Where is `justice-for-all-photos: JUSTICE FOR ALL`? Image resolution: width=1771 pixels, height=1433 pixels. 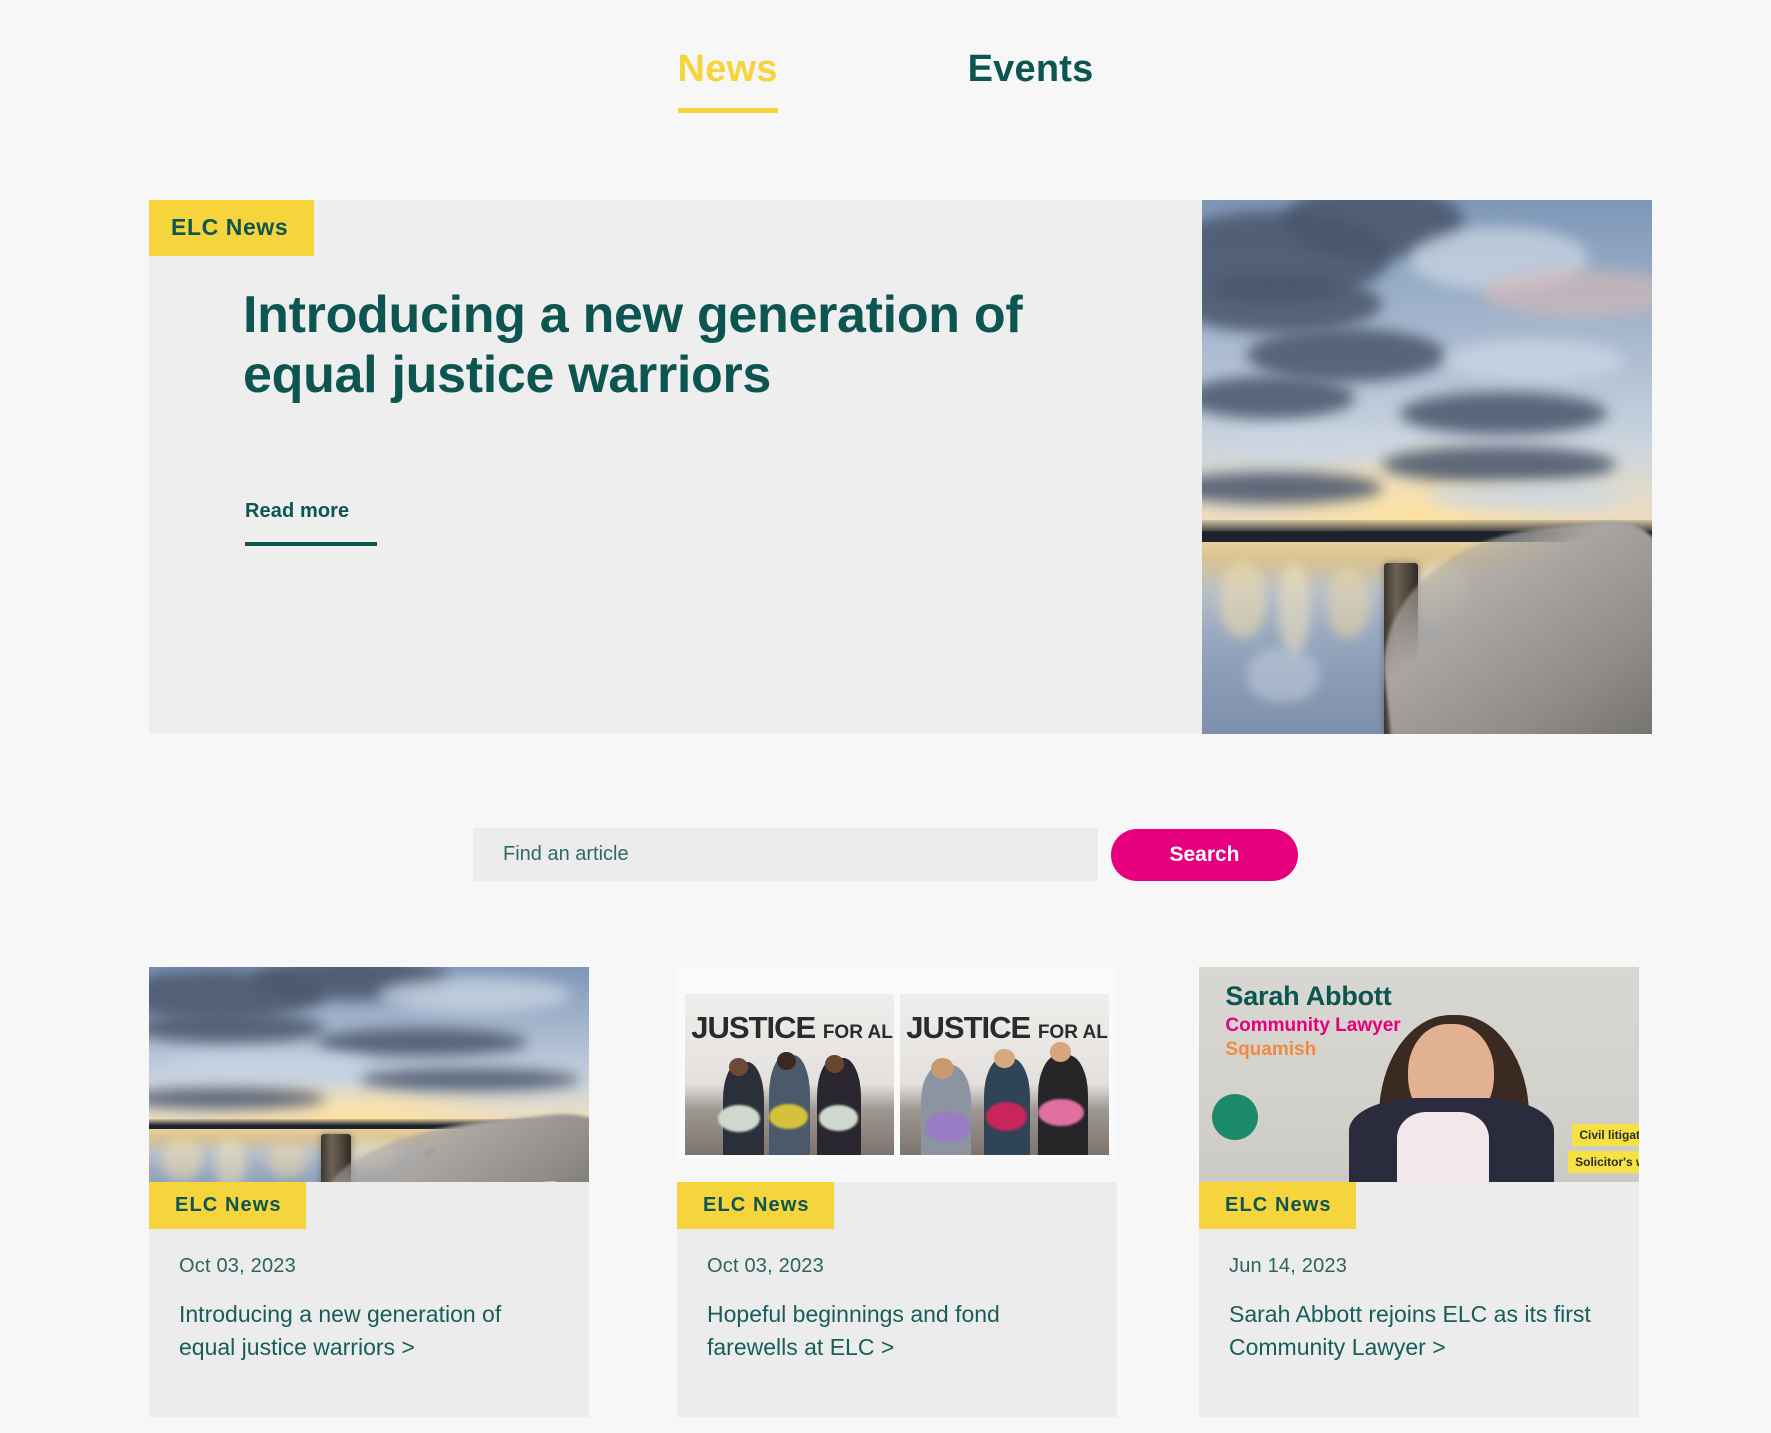 justice-for-all-photos: JUSTICE FOR ALL is located at coordinates (897, 1063).